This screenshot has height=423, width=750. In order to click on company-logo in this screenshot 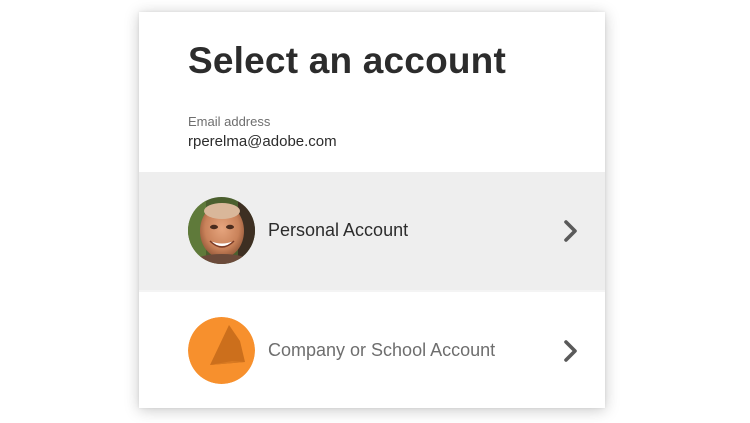, I will do `click(221, 350)`.